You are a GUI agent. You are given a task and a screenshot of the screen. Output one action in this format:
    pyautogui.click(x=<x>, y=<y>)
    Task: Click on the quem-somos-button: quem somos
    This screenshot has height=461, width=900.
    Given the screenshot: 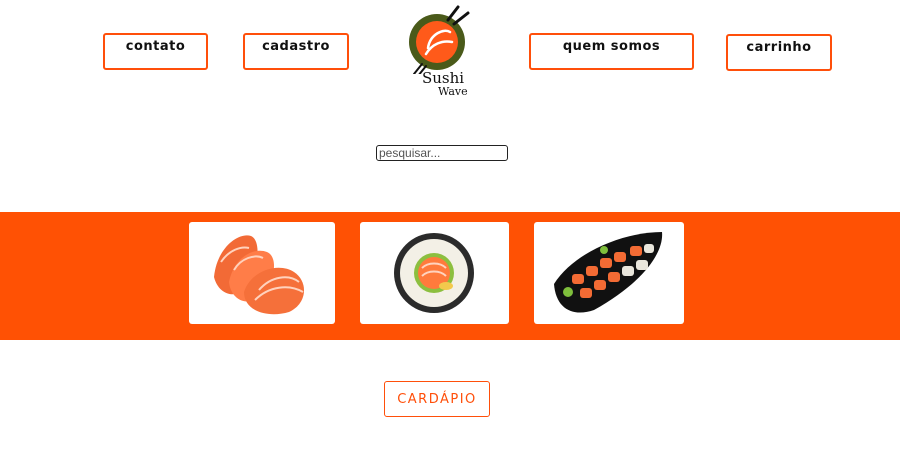 What is the action you would take?
    pyautogui.click(x=611, y=51)
    